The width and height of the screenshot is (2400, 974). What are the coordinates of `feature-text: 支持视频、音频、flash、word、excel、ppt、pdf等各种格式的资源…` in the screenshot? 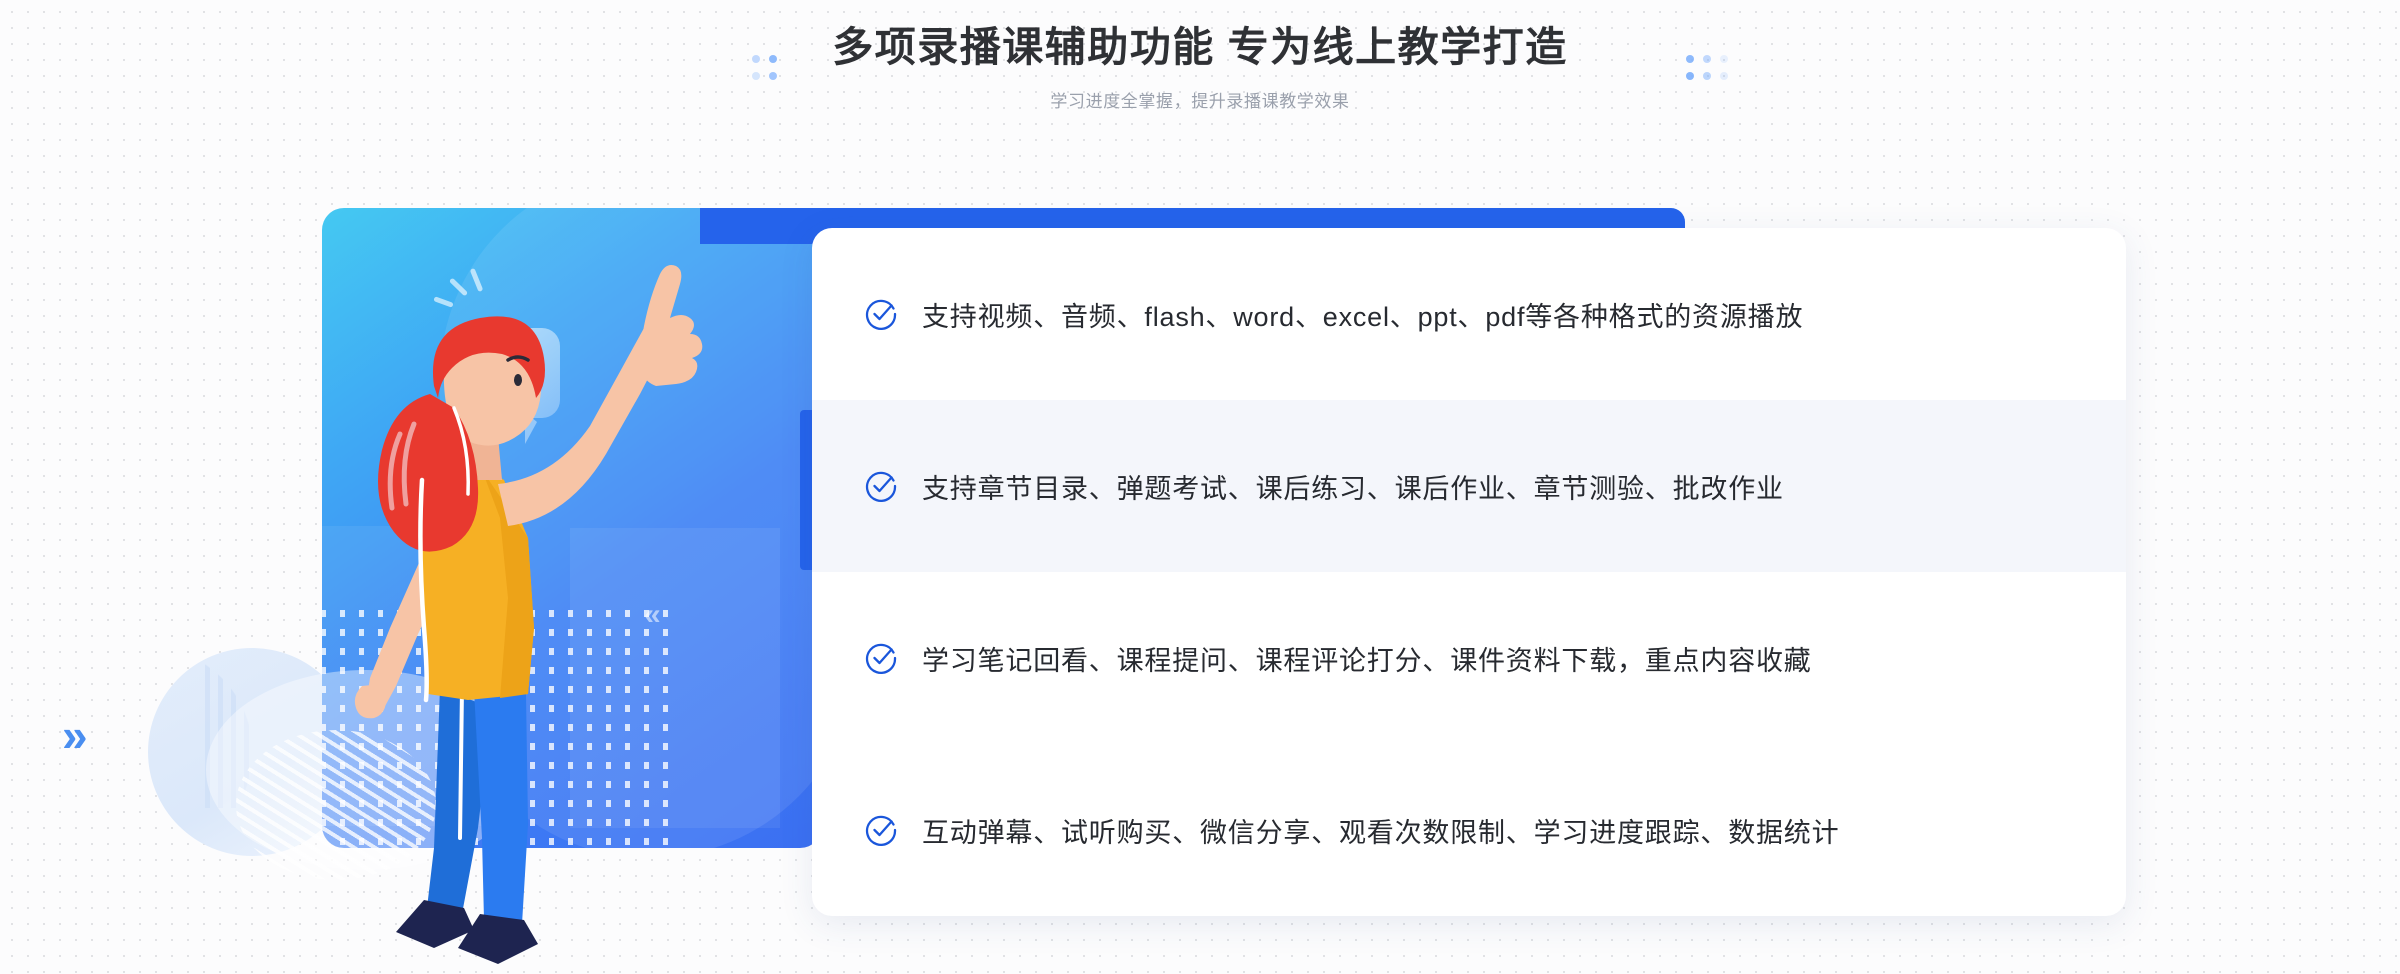 It's located at (1363, 316).